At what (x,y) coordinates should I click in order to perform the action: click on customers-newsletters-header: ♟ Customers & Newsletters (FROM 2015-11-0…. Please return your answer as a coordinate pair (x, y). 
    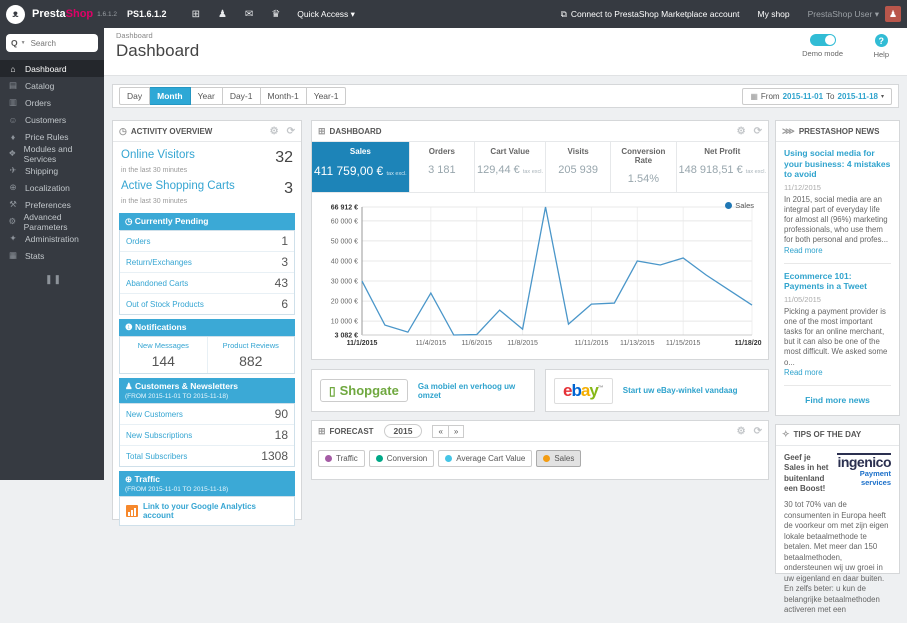
    Looking at the image, I should click on (207, 390).